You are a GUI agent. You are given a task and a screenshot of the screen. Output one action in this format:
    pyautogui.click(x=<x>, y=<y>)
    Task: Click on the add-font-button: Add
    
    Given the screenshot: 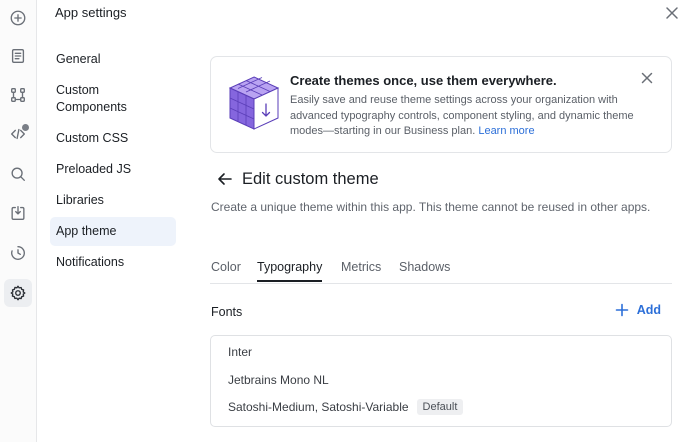 What is the action you would take?
    pyautogui.click(x=638, y=310)
    